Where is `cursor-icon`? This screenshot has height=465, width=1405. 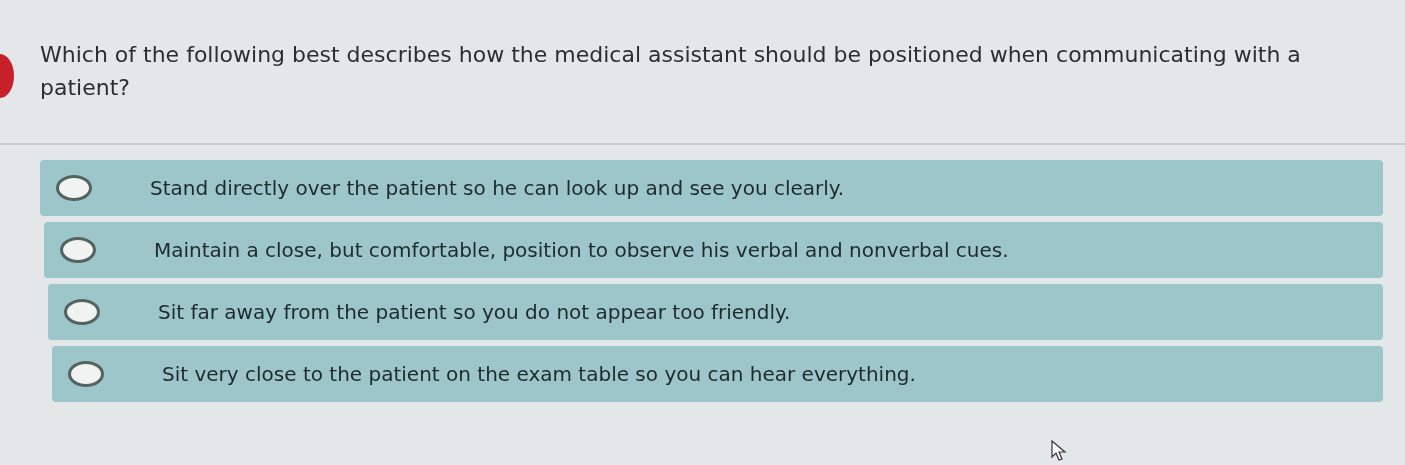 cursor-icon is located at coordinates (1059, 451).